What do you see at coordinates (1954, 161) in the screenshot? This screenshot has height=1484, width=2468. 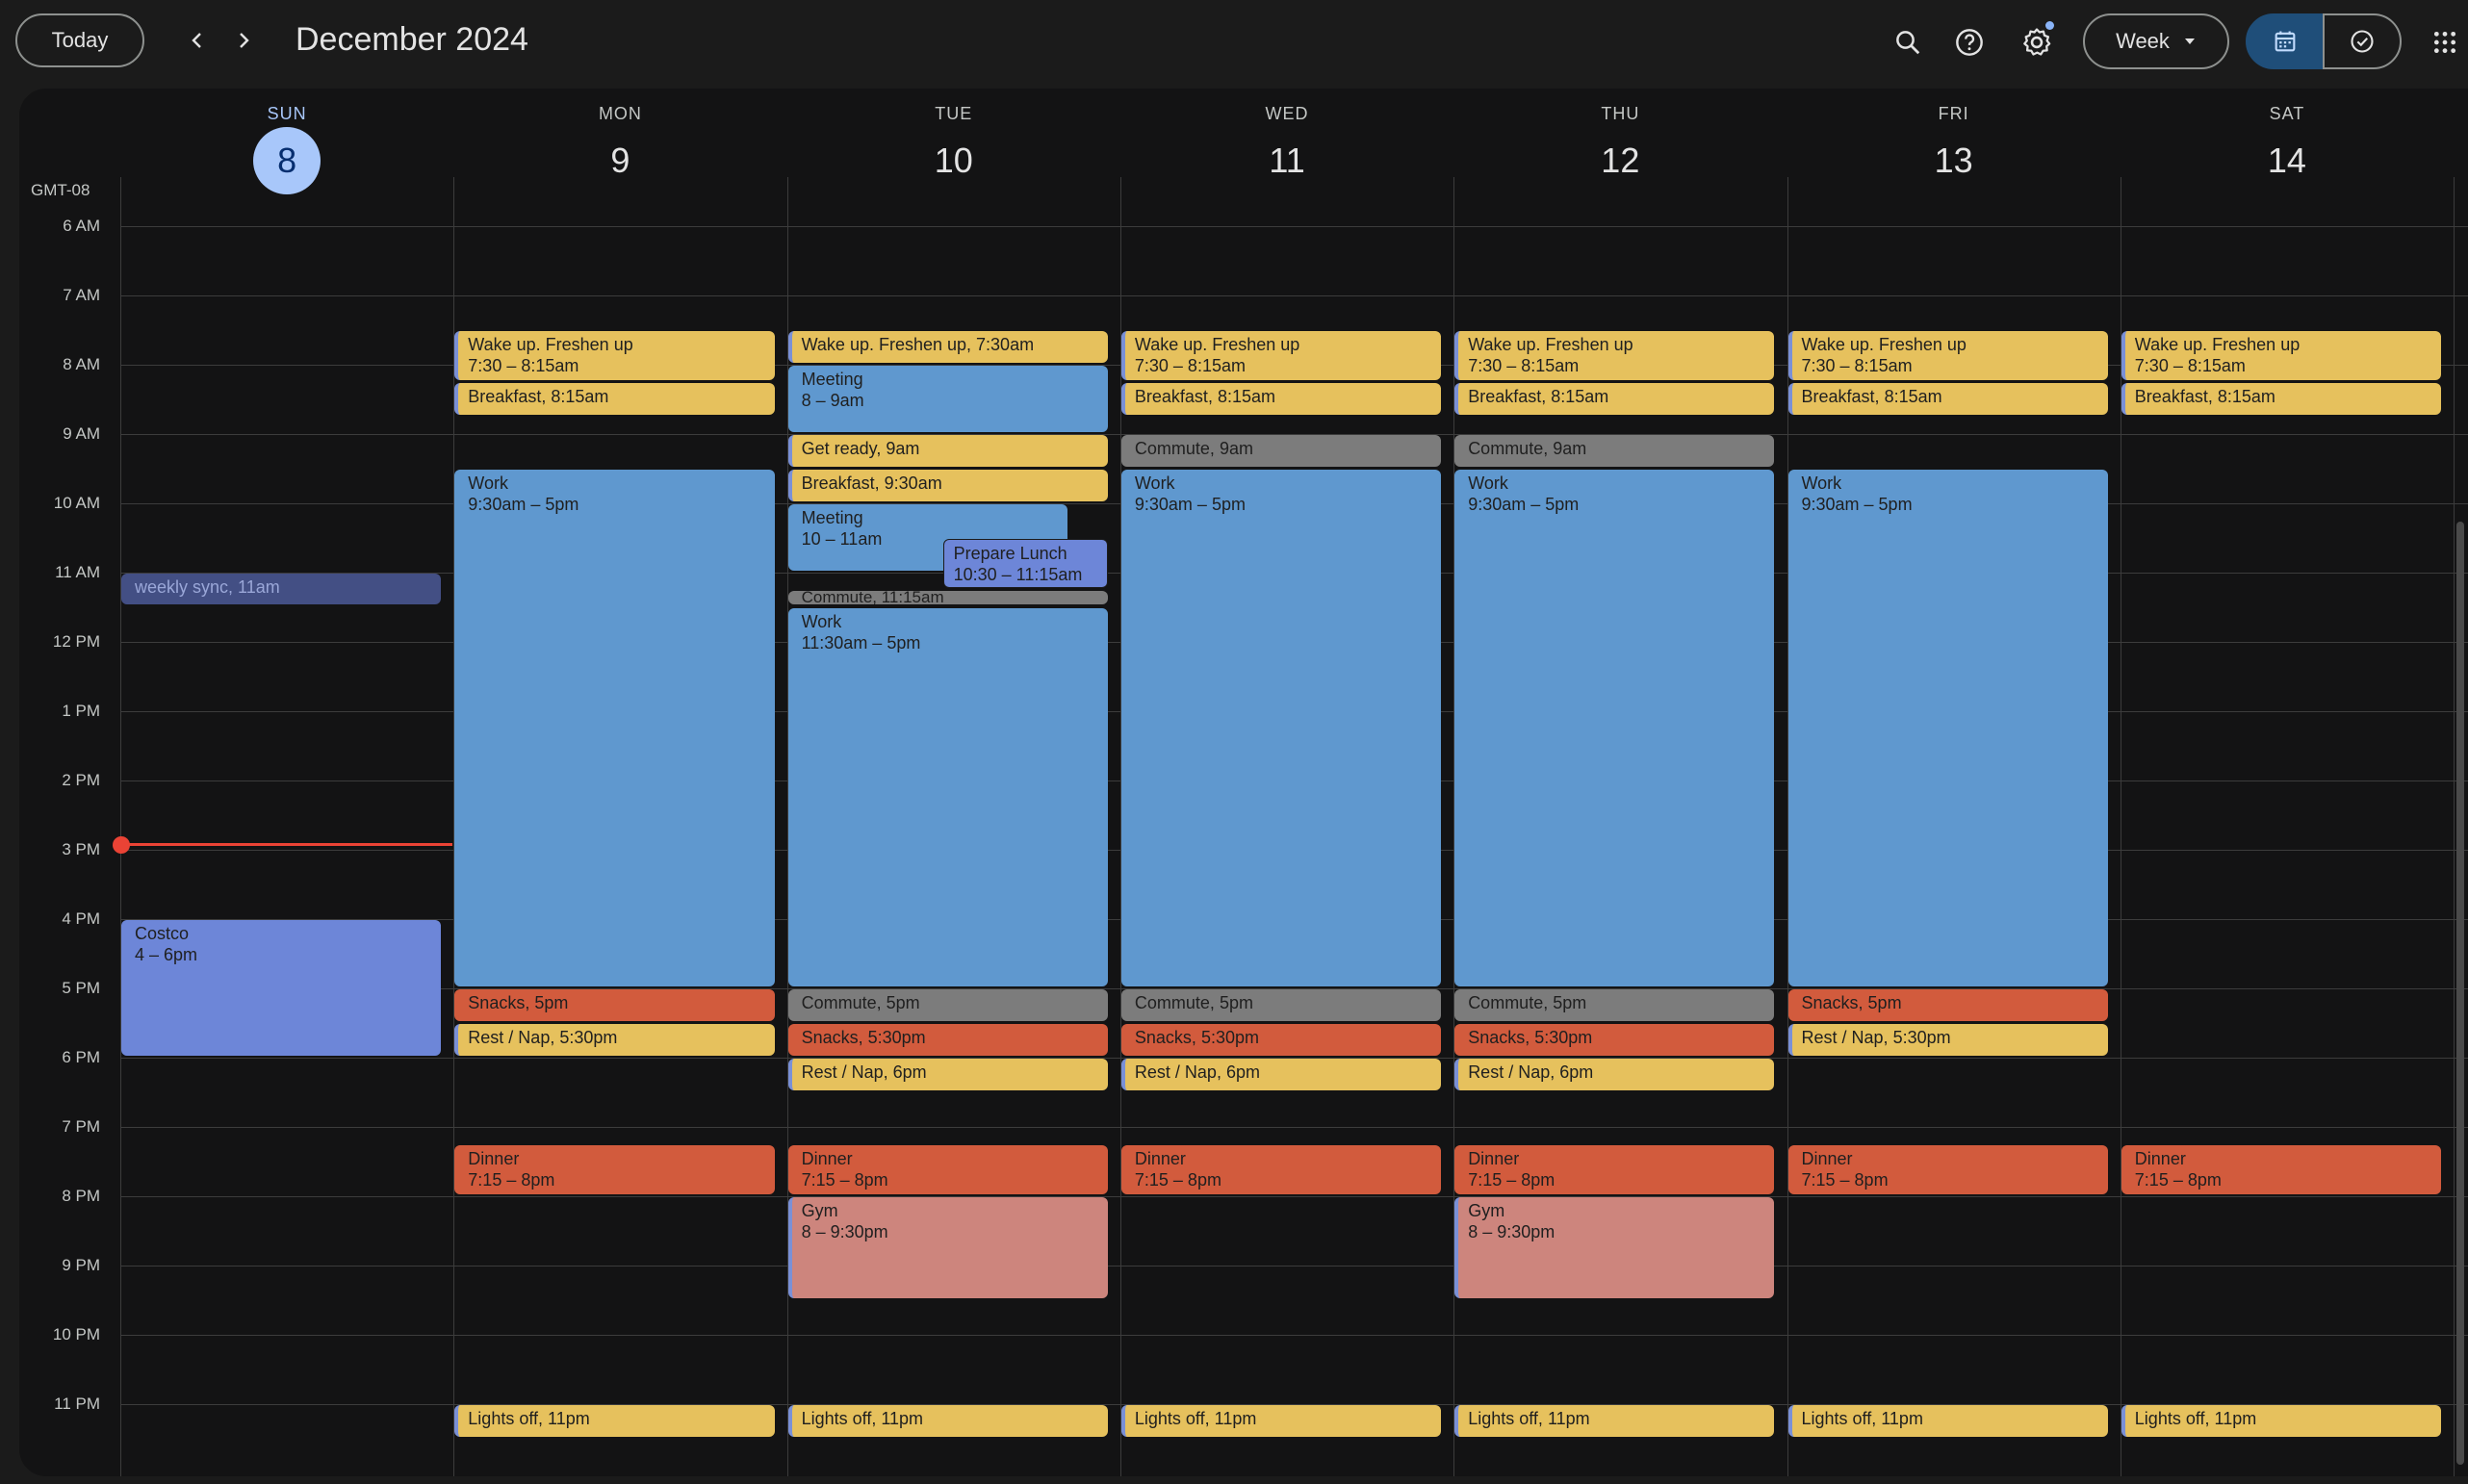 I see `day-number: 13` at bounding box center [1954, 161].